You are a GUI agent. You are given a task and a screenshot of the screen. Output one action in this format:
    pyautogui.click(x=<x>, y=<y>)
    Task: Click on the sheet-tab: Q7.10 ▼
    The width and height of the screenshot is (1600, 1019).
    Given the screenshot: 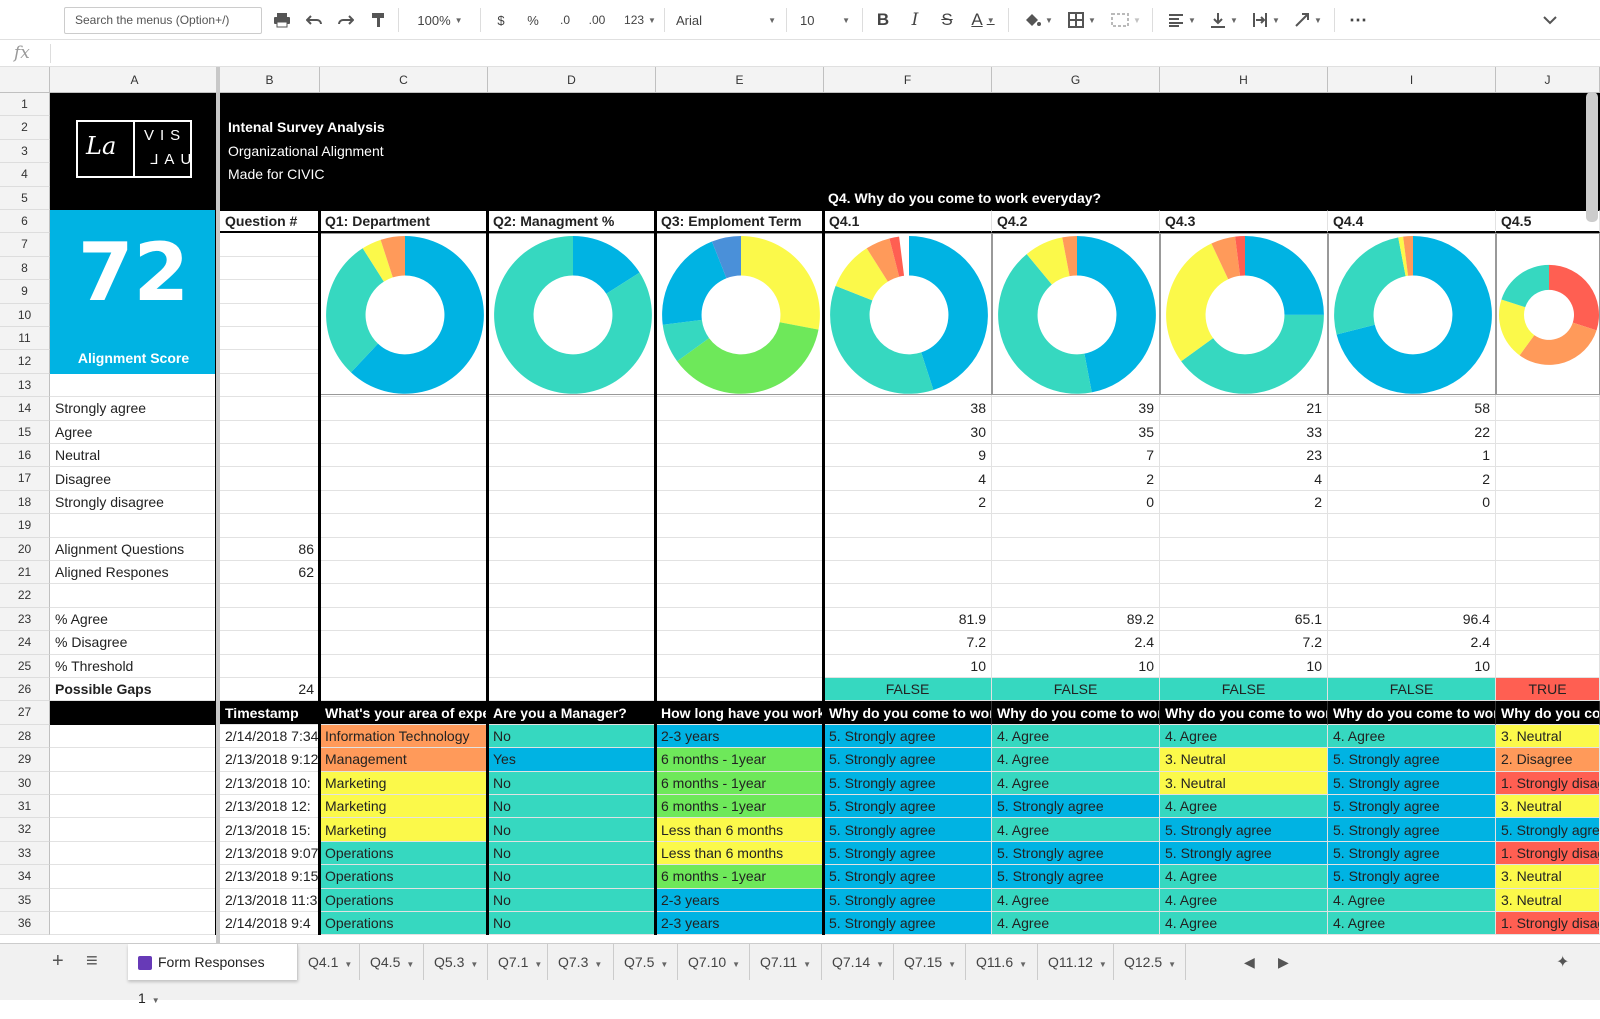 What is the action you would take?
    pyautogui.click(x=714, y=962)
    